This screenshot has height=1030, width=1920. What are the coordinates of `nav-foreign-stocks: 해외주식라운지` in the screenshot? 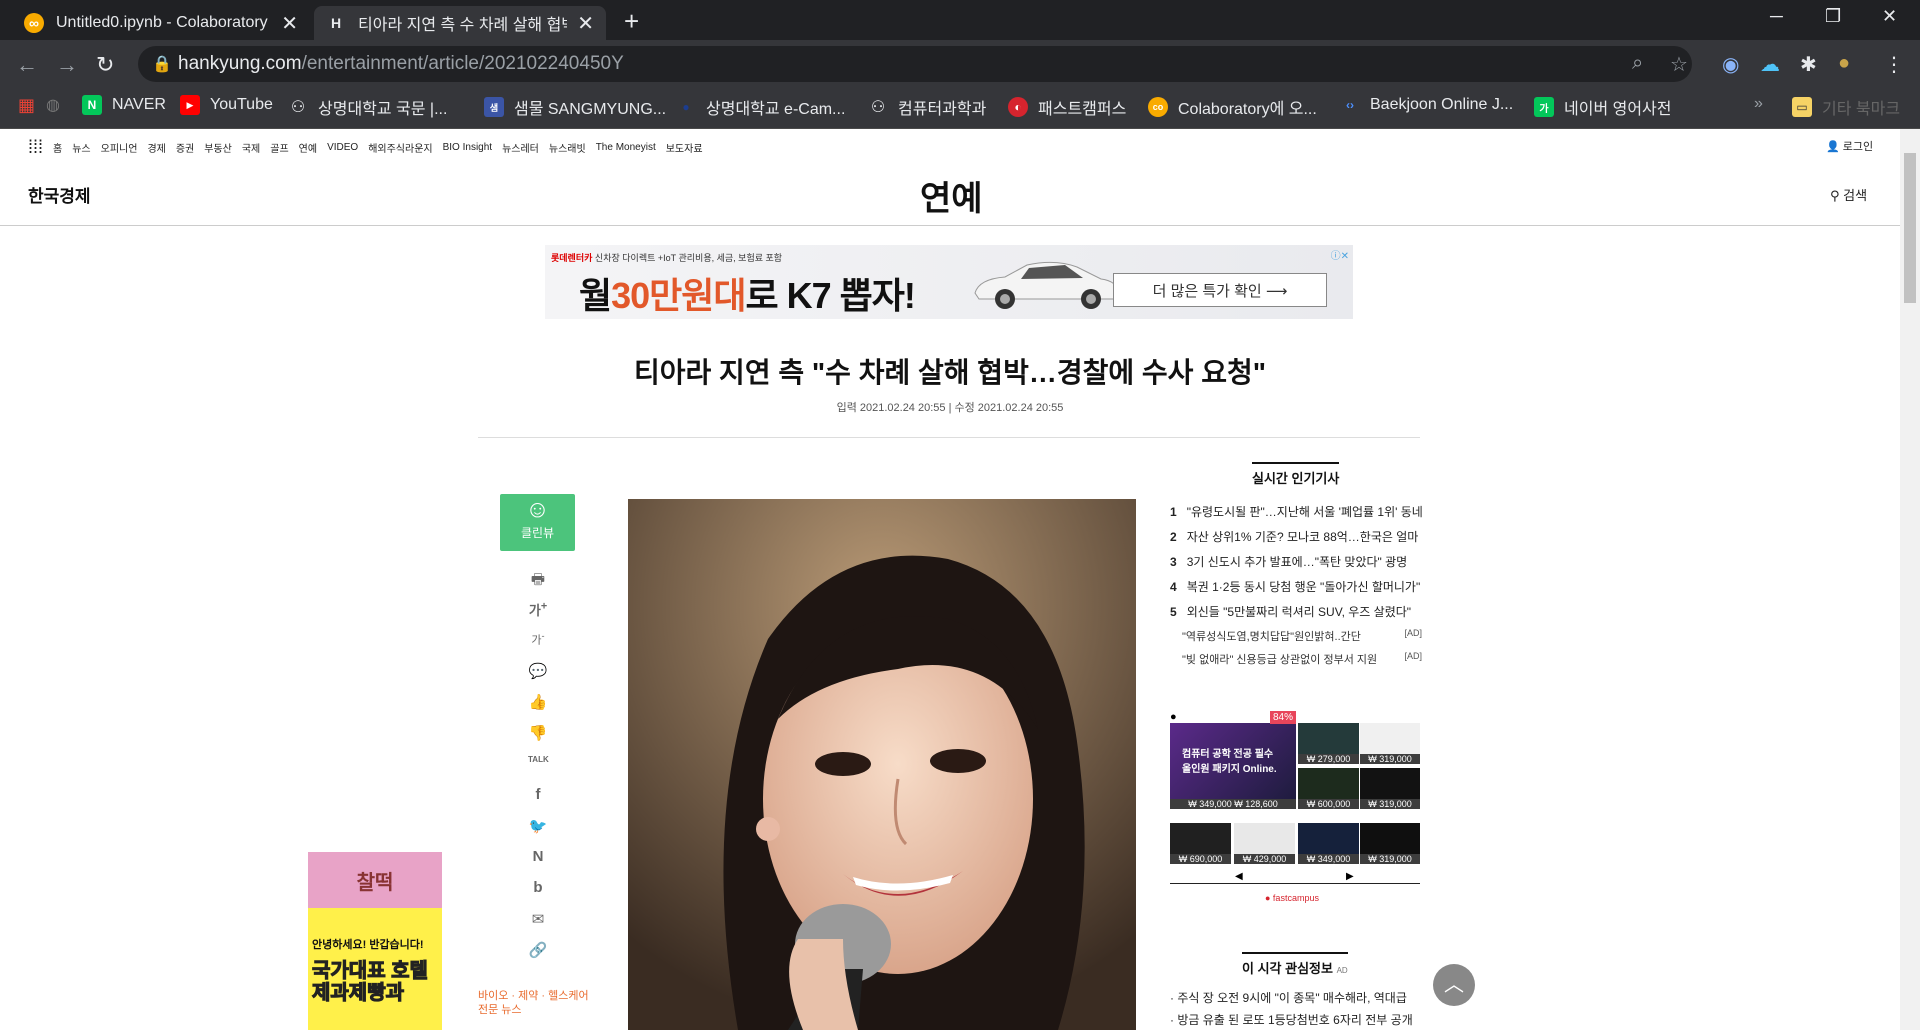 It's located at (400, 147).